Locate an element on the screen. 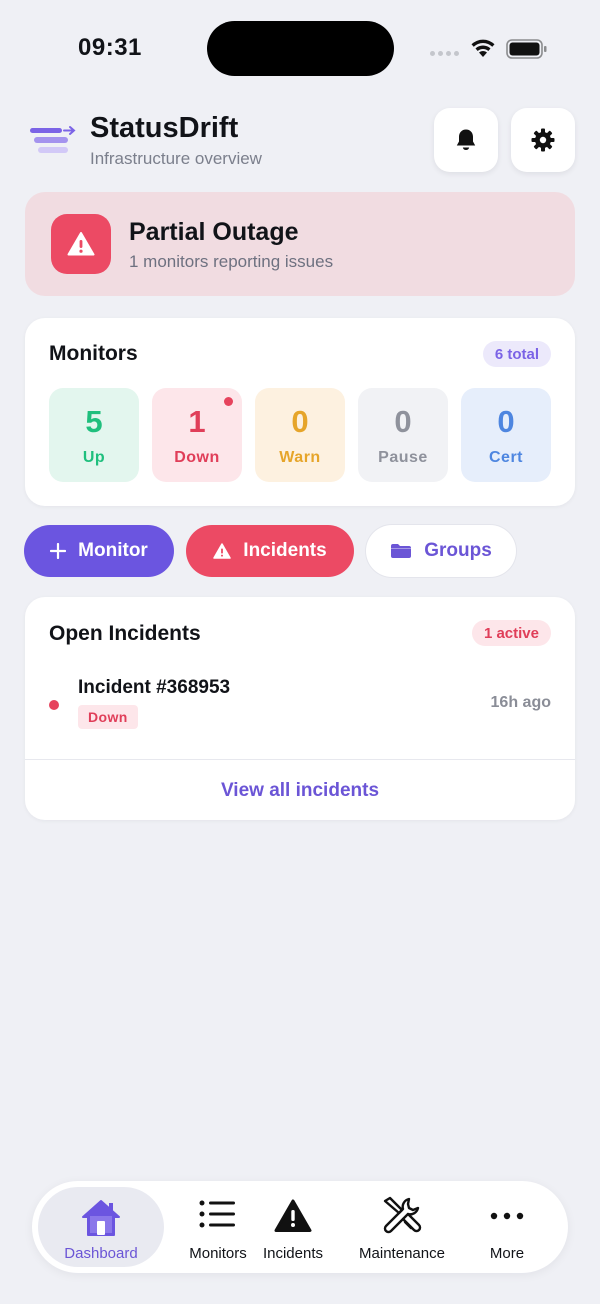  app-title: StatusDrift is located at coordinates (164, 128).